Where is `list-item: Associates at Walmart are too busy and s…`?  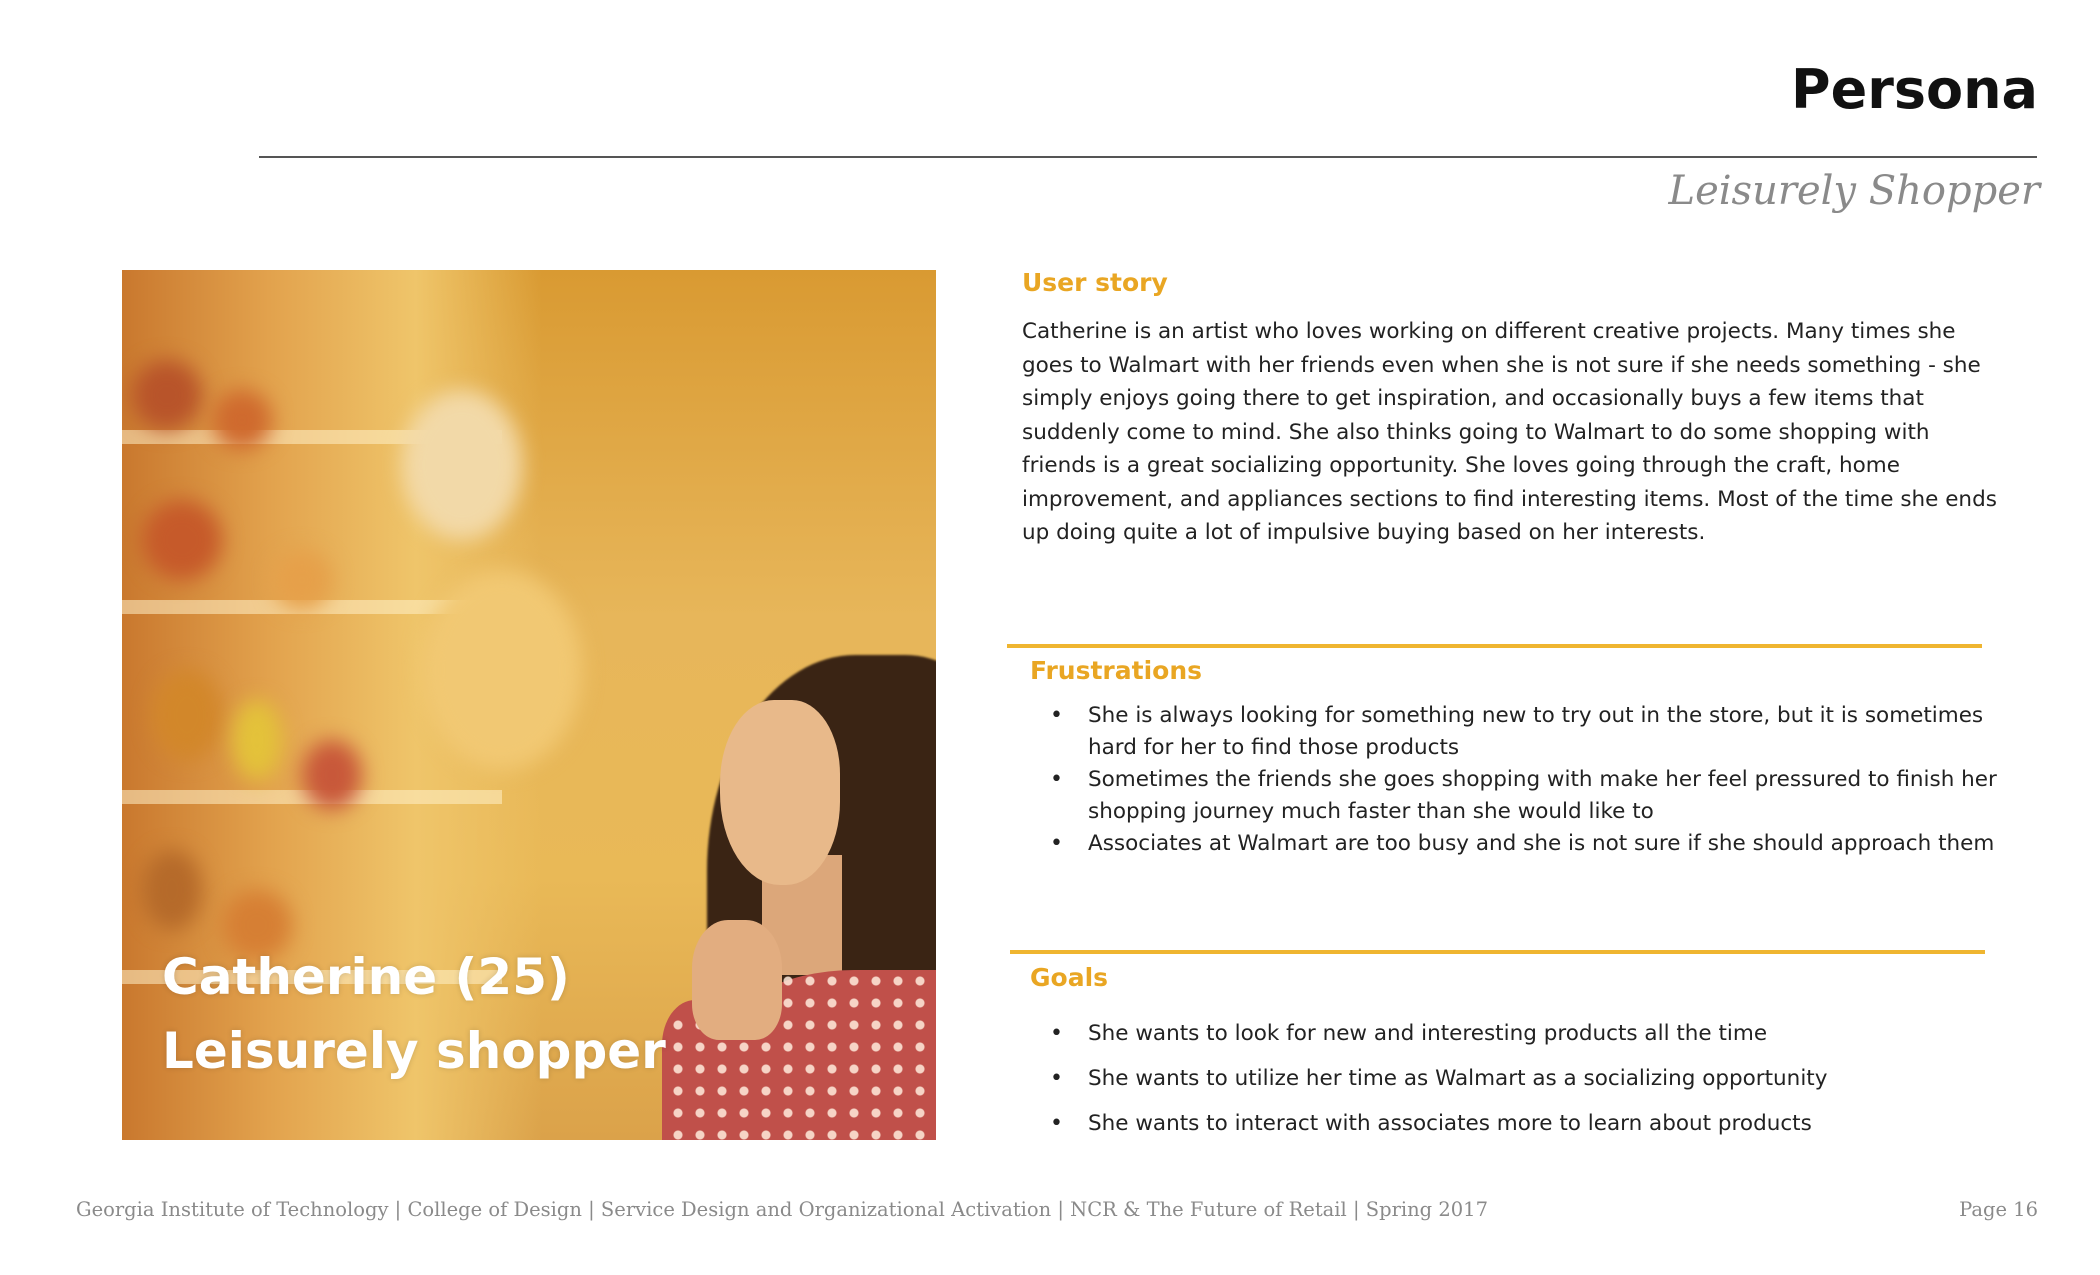 list-item: Associates at Walmart are too busy and s… is located at coordinates (1526, 844).